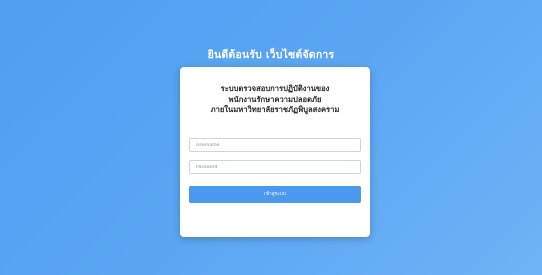  What do you see at coordinates (275, 145) in the screenshot?
I see `username-input` at bounding box center [275, 145].